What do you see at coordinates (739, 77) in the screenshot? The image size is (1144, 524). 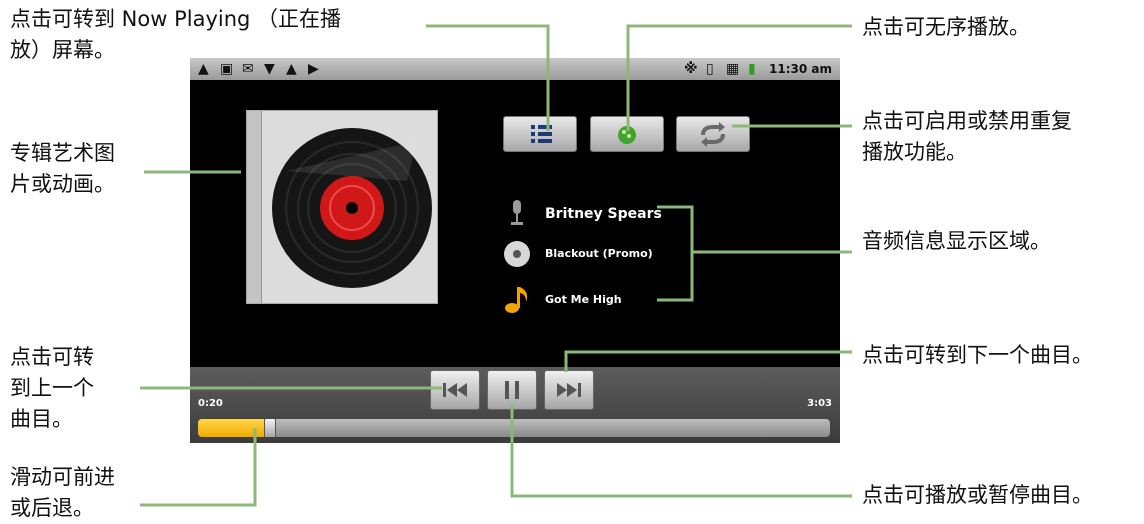 I see `leader-shuffle` at bounding box center [739, 77].